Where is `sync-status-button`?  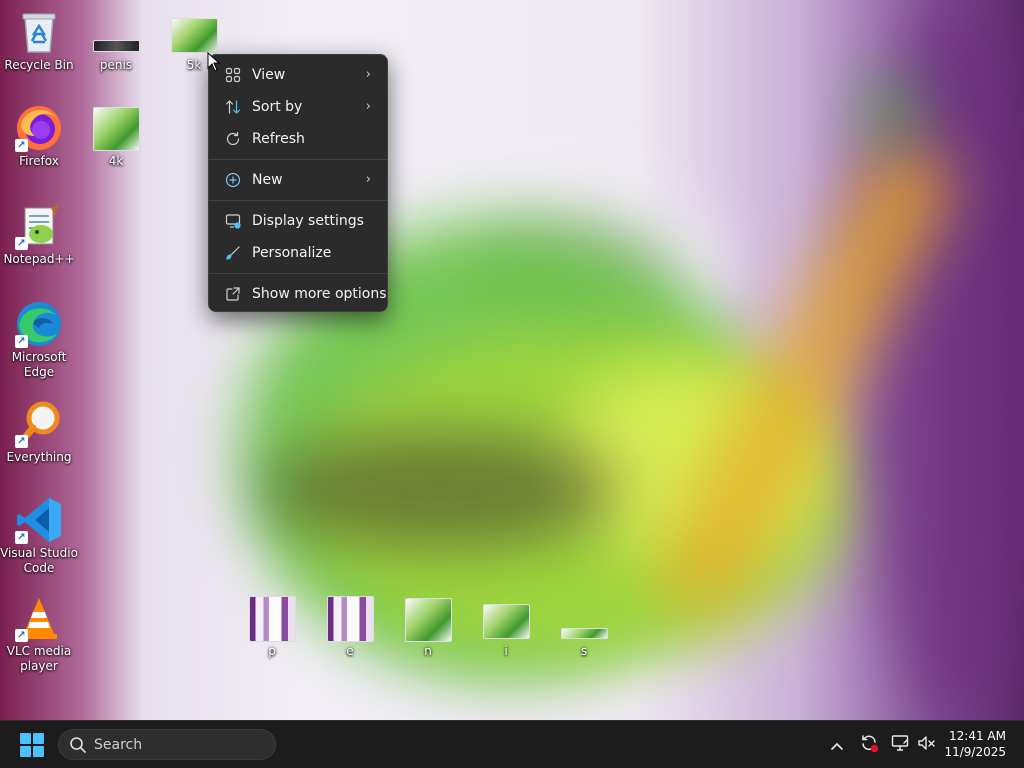 sync-status-button is located at coordinates (869, 745).